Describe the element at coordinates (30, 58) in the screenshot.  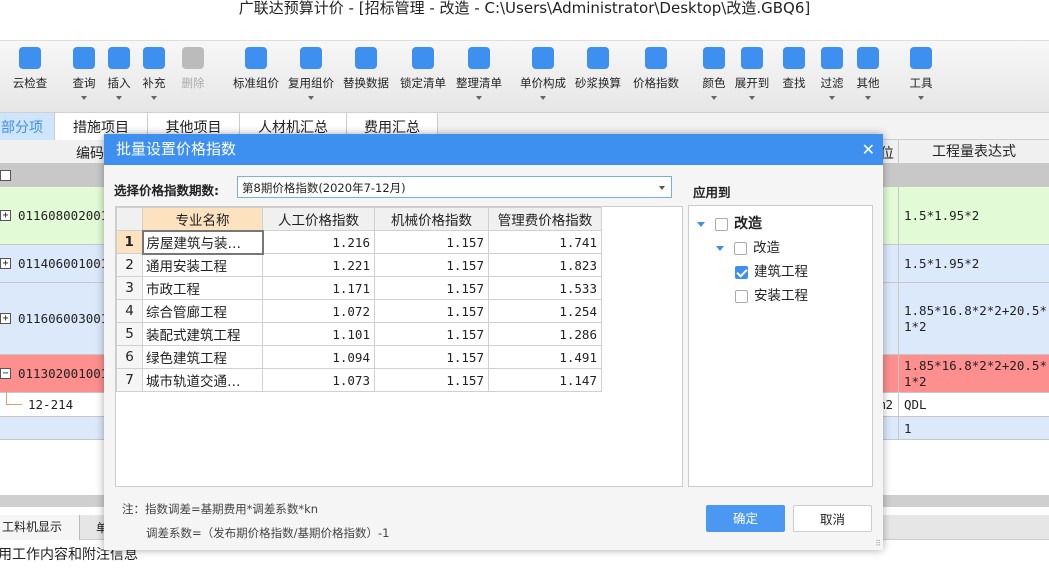
I see `cloud-check-icon` at that location.